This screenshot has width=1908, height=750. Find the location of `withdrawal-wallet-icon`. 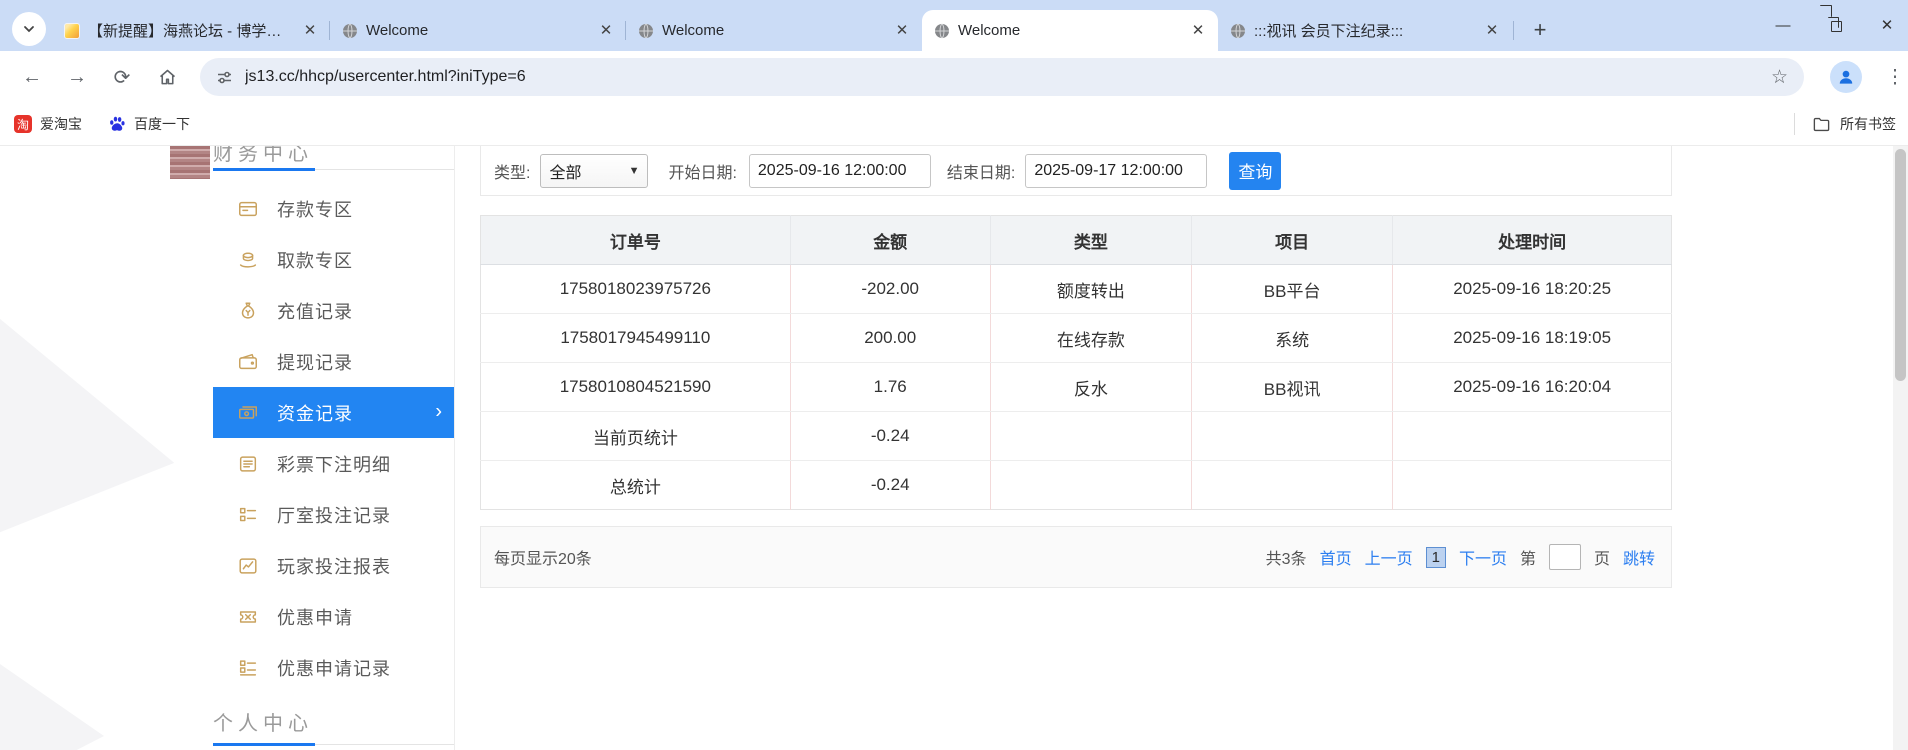

withdrawal-wallet-icon is located at coordinates (248, 362).